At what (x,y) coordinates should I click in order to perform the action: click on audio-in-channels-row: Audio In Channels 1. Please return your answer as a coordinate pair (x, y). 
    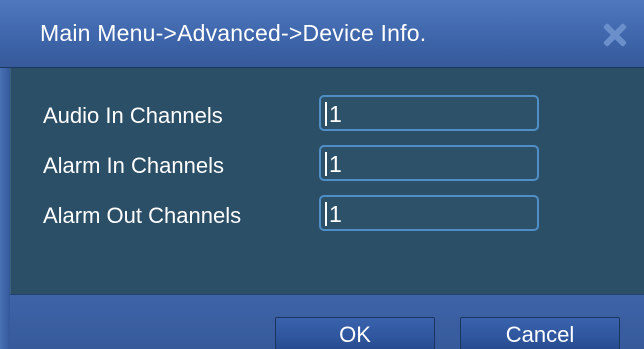
    Looking at the image, I should click on (327, 115).